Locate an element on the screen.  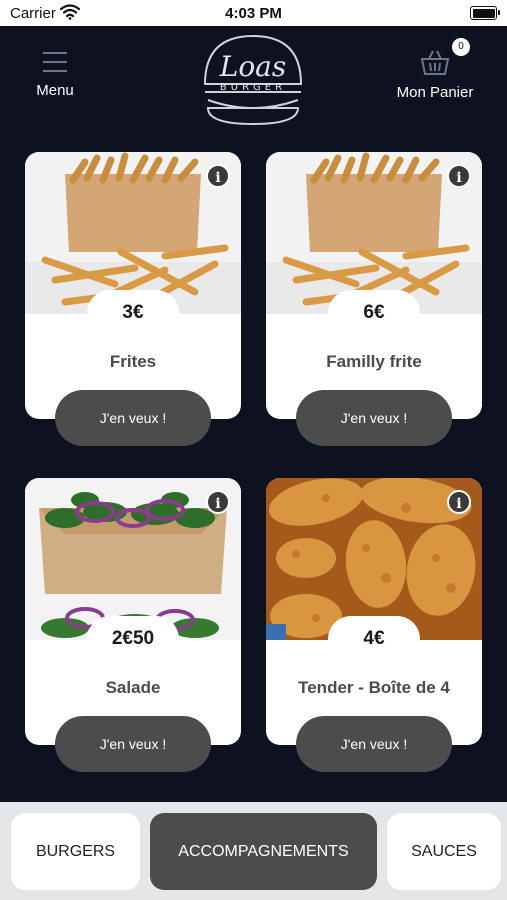
menu-label: Menu is located at coordinates (55, 90).